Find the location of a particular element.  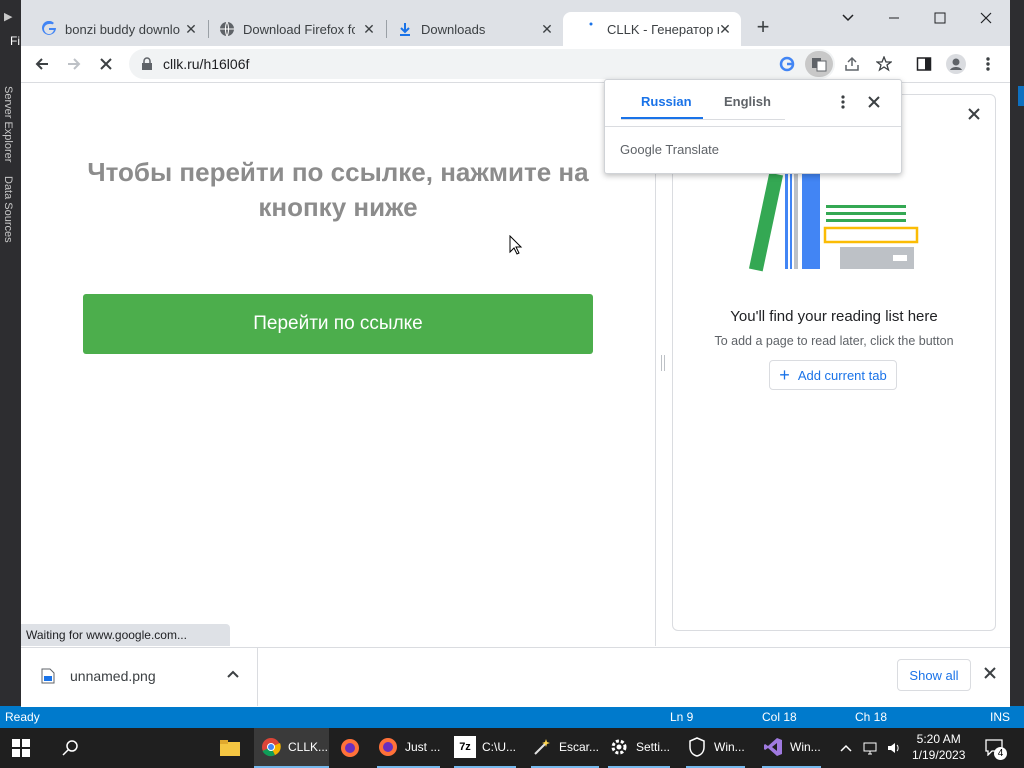

show-all-button: Show all is located at coordinates (934, 675).